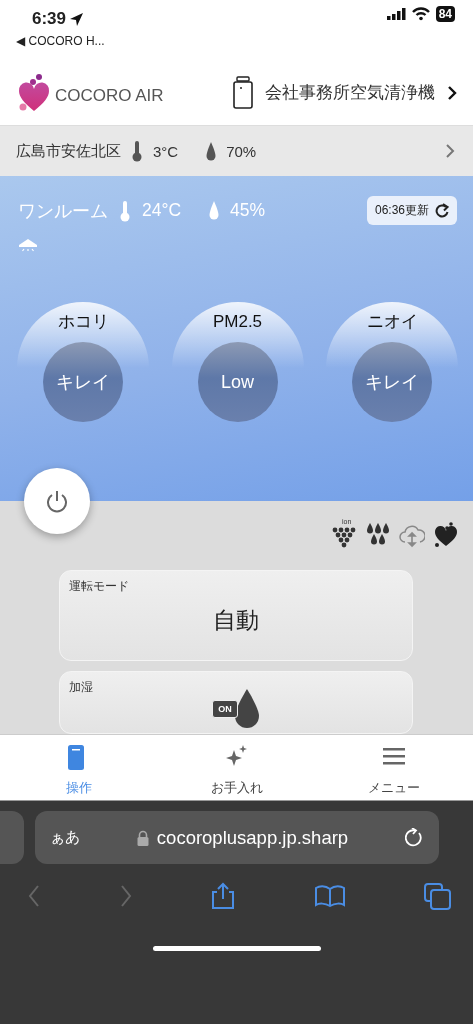  What do you see at coordinates (241, 151) in the screenshot?
I see `outdoor-humidity: 70%` at bounding box center [241, 151].